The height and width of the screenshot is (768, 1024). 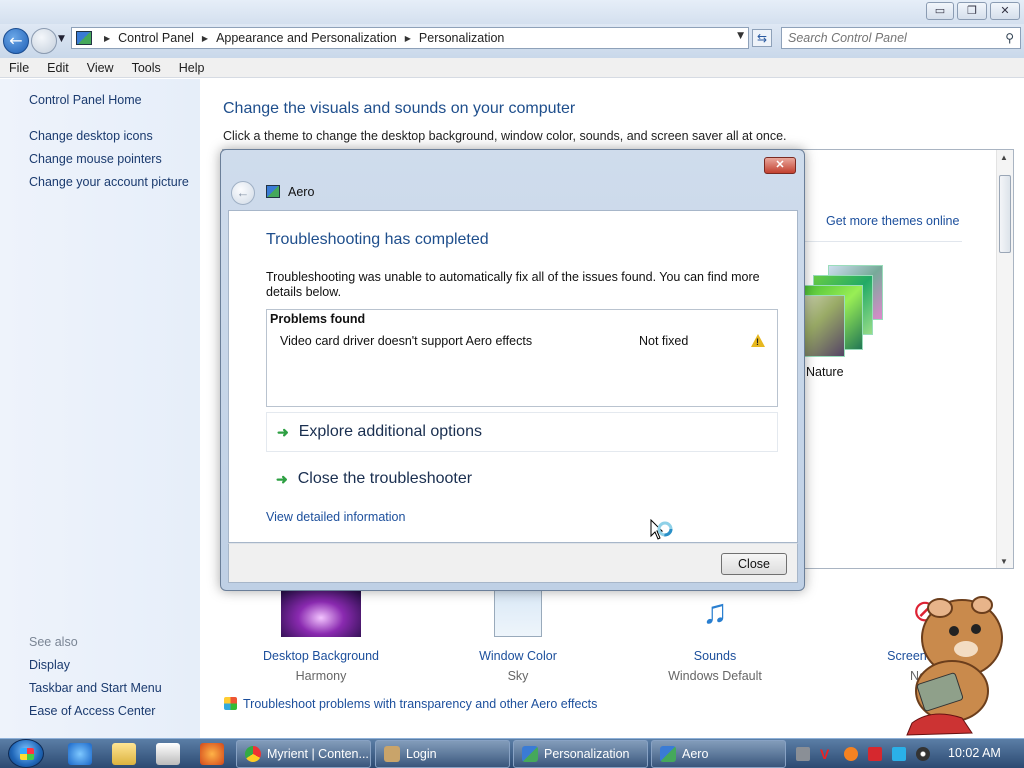 I want to click on dialog-back-button: ←, so click(x=243, y=193).